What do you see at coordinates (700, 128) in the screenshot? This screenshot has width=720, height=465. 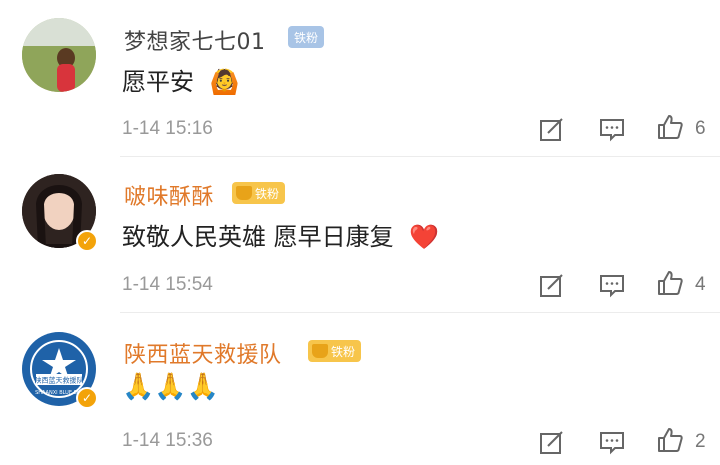 I see `like-count: 6` at bounding box center [700, 128].